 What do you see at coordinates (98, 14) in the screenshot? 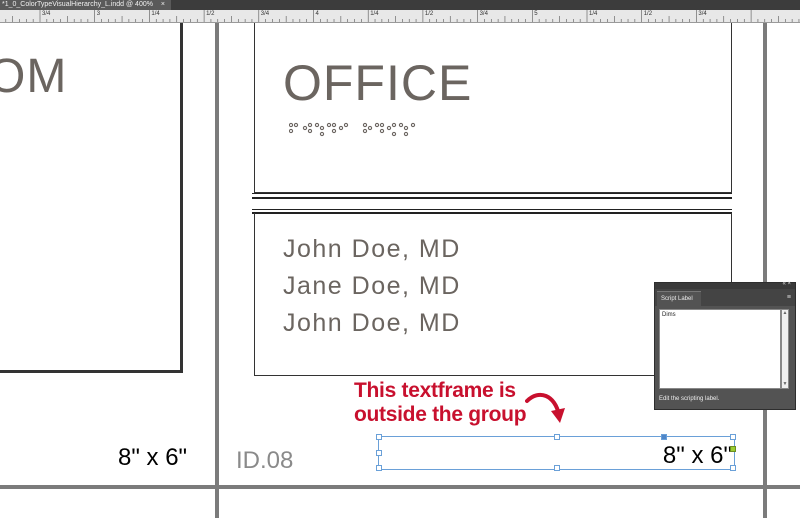
I see `ruler-label: 3` at bounding box center [98, 14].